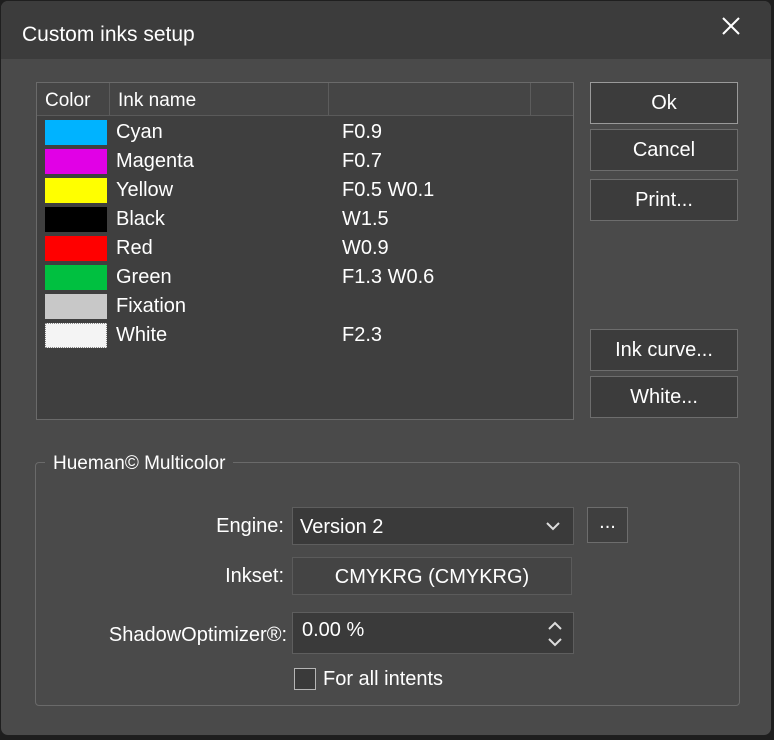 This screenshot has height=740, width=774. I want to click on for-all-intents-checkbox, so click(305, 679).